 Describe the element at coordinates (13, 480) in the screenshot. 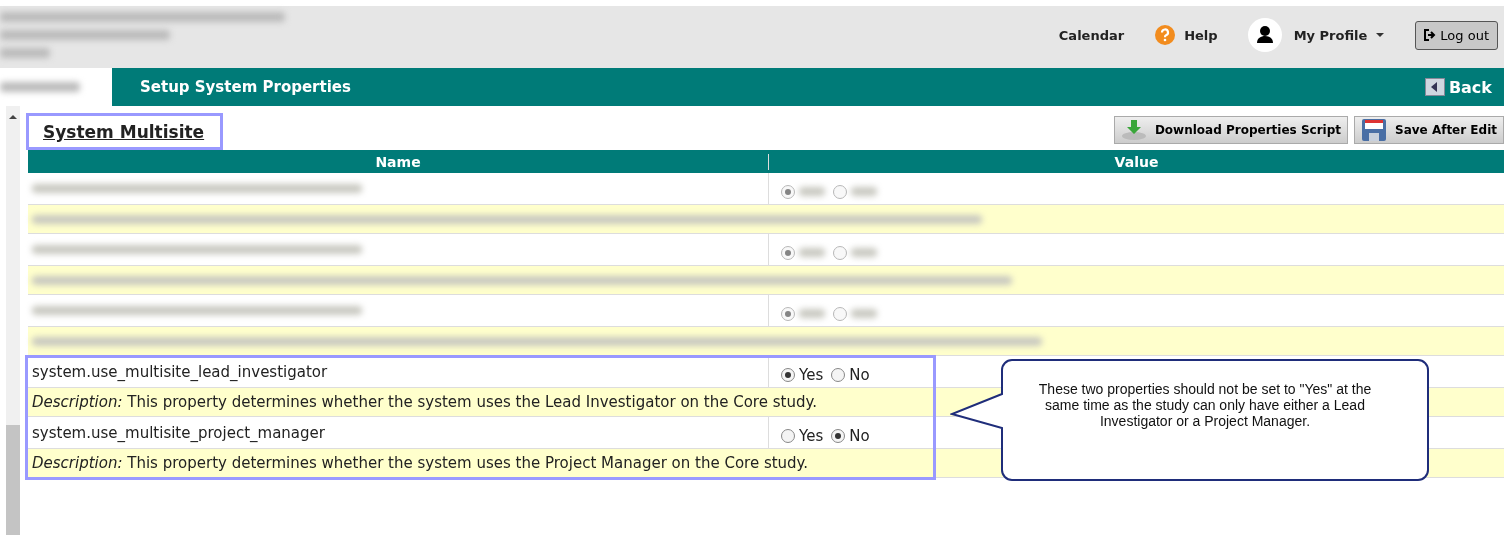

I see `scroll-thumb` at that location.